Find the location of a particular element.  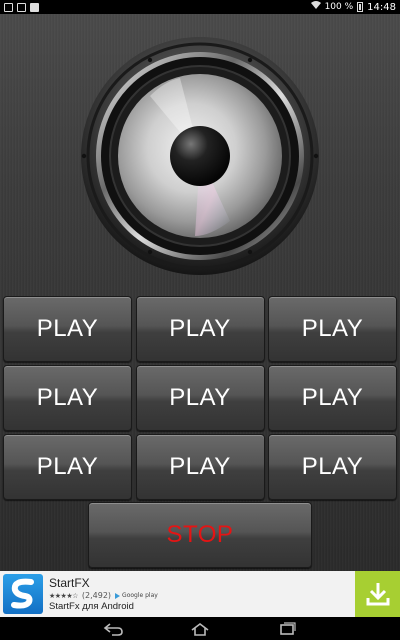

play-button-7: PLAY is located at coordinates (67, 467).